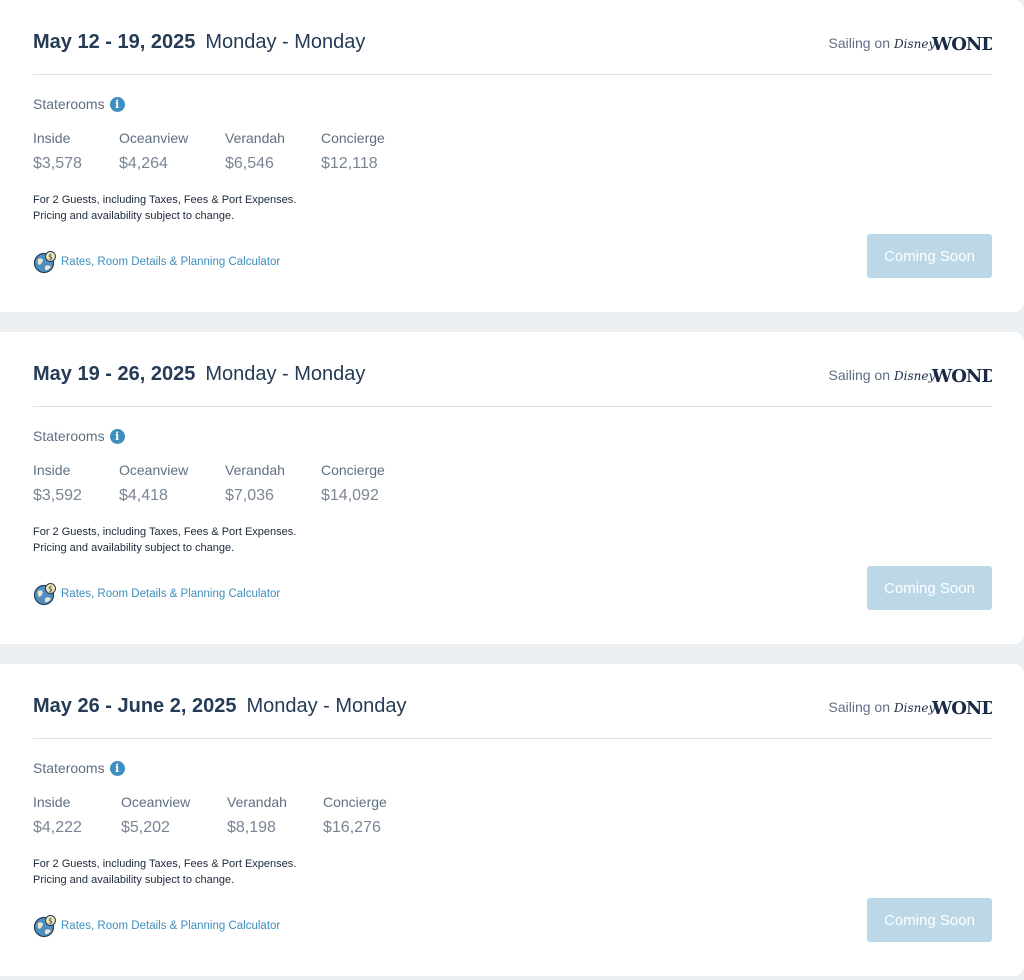 The image size is (1024, 980). What do you see at coordinates (57, 827) in the screenshot?
I see `price-value: $4,222` at bounding box center [57, 827].